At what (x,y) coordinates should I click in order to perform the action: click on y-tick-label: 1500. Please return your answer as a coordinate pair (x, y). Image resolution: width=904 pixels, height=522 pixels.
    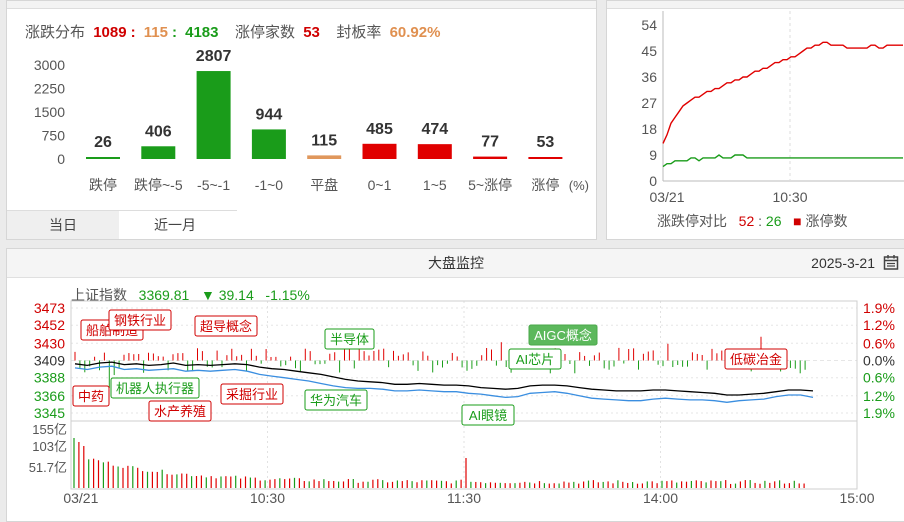
    Looking at the image, I should click on (49, 112).